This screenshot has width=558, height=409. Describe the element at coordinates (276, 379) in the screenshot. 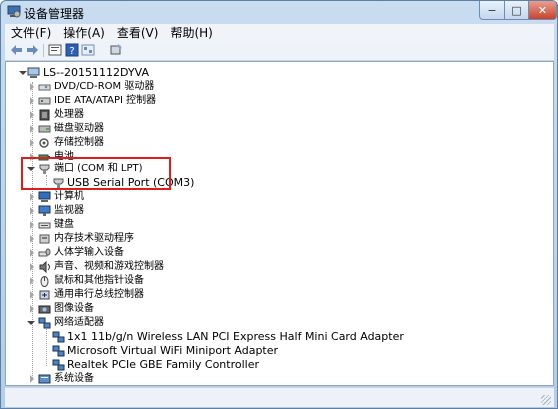

I see `tree-item-system: 系统设备` at that location.